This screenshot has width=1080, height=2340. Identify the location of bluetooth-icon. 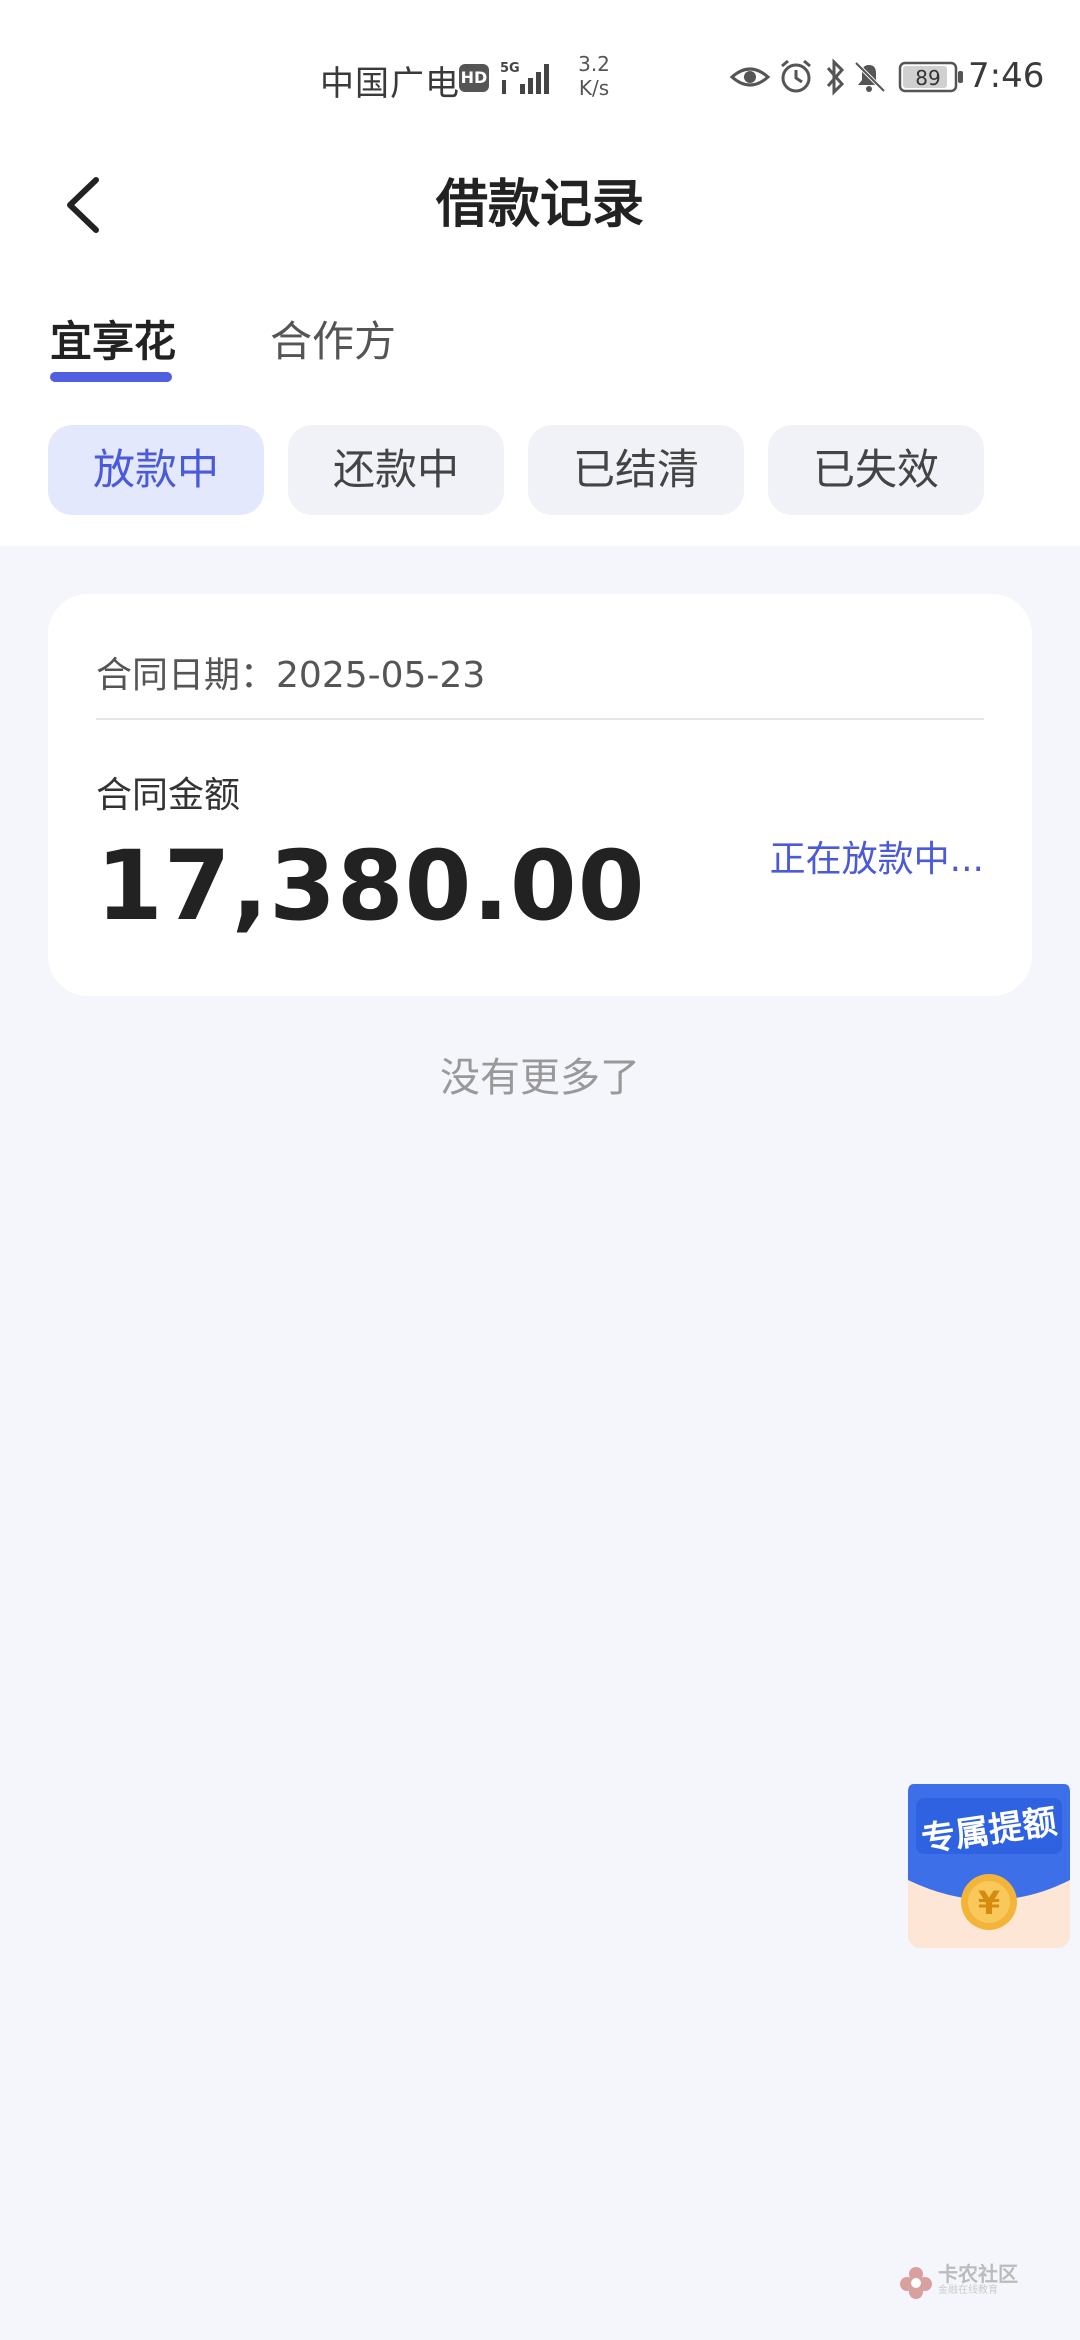
(835, 77).